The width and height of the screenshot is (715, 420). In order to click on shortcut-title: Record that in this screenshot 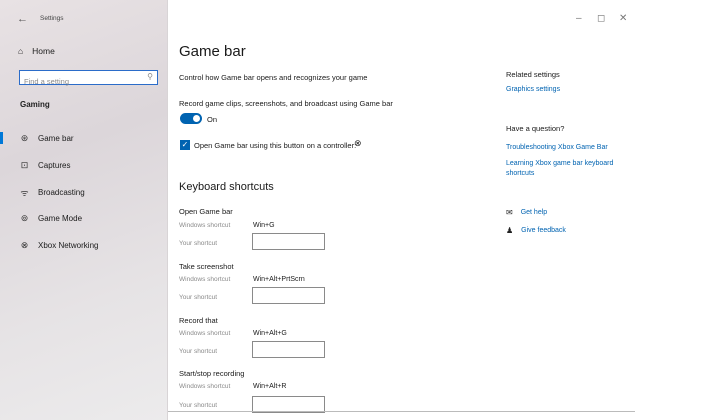, I will do `click(198, 320)`.